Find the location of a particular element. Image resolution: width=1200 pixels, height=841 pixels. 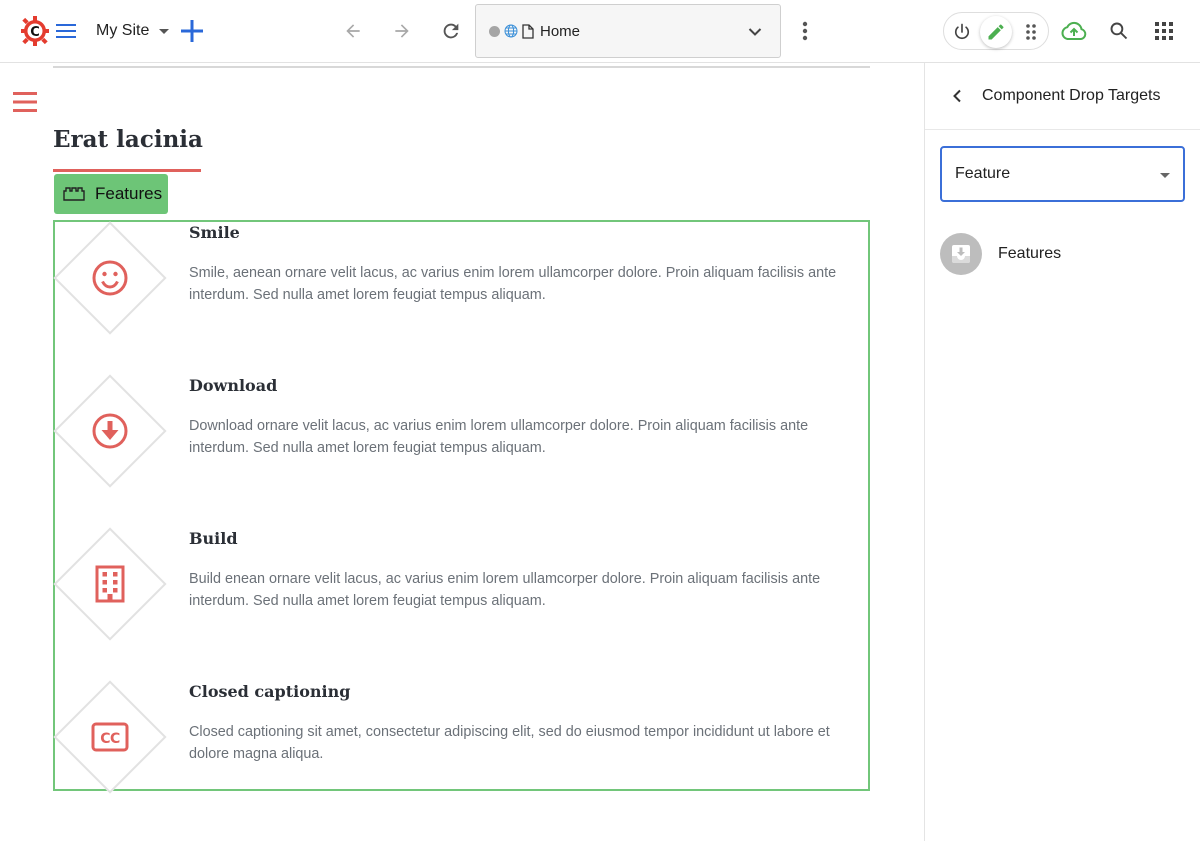

content-type-select: Feature is located at coordinates (1062, 174).